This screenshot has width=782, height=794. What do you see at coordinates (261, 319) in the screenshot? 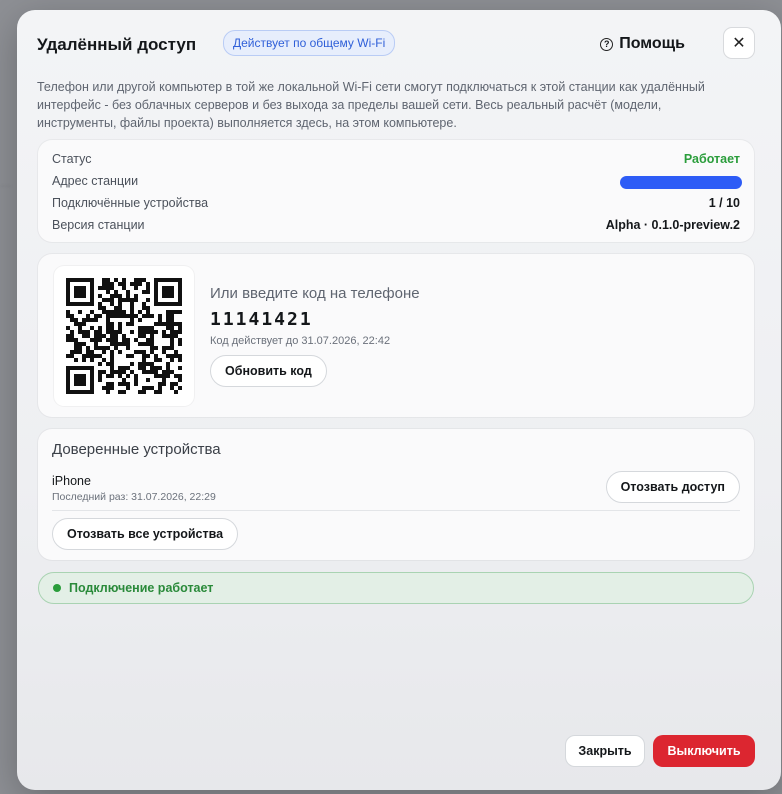
I see `pairing-code: 11141421` at bounding box center [261, 319].